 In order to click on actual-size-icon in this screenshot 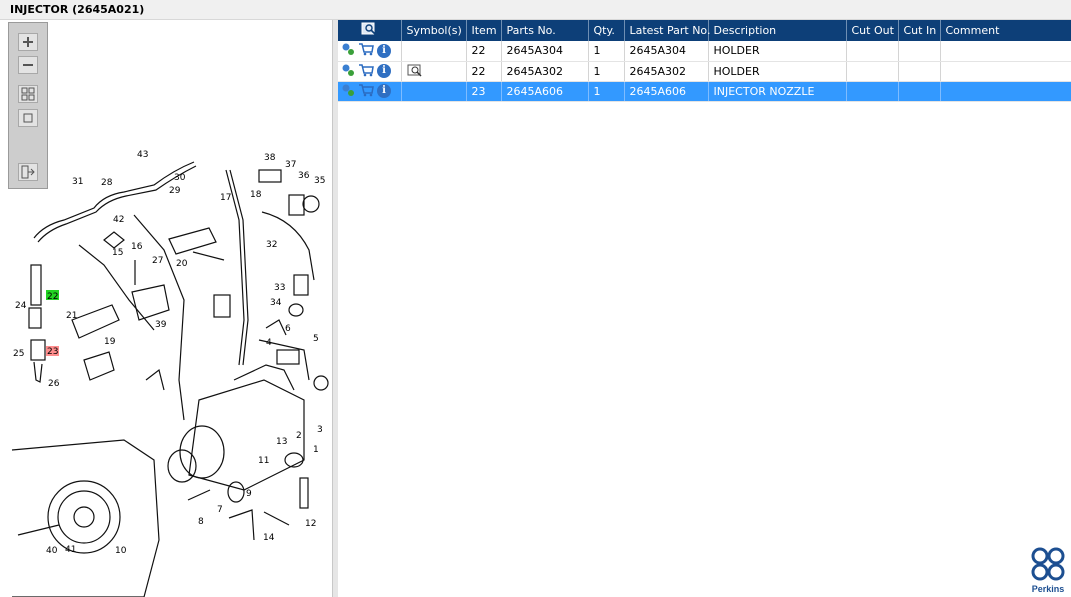, I will do `click(28, 118)`.